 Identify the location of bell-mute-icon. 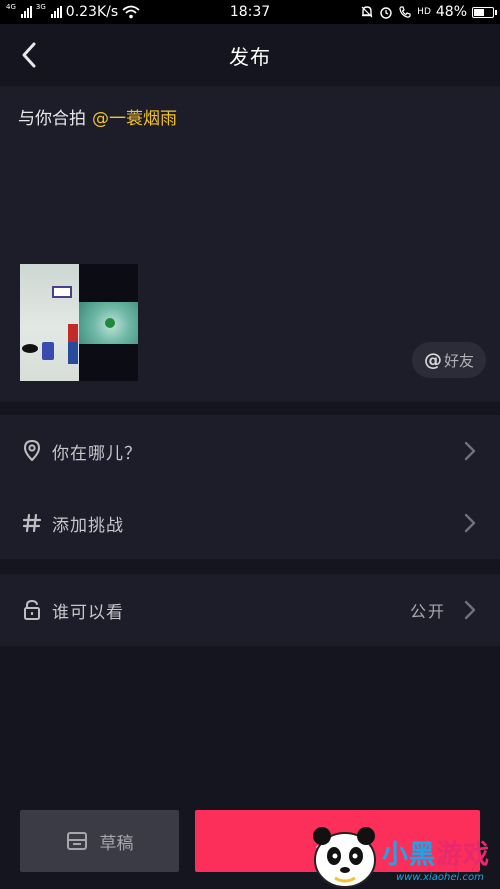
(367, 12).